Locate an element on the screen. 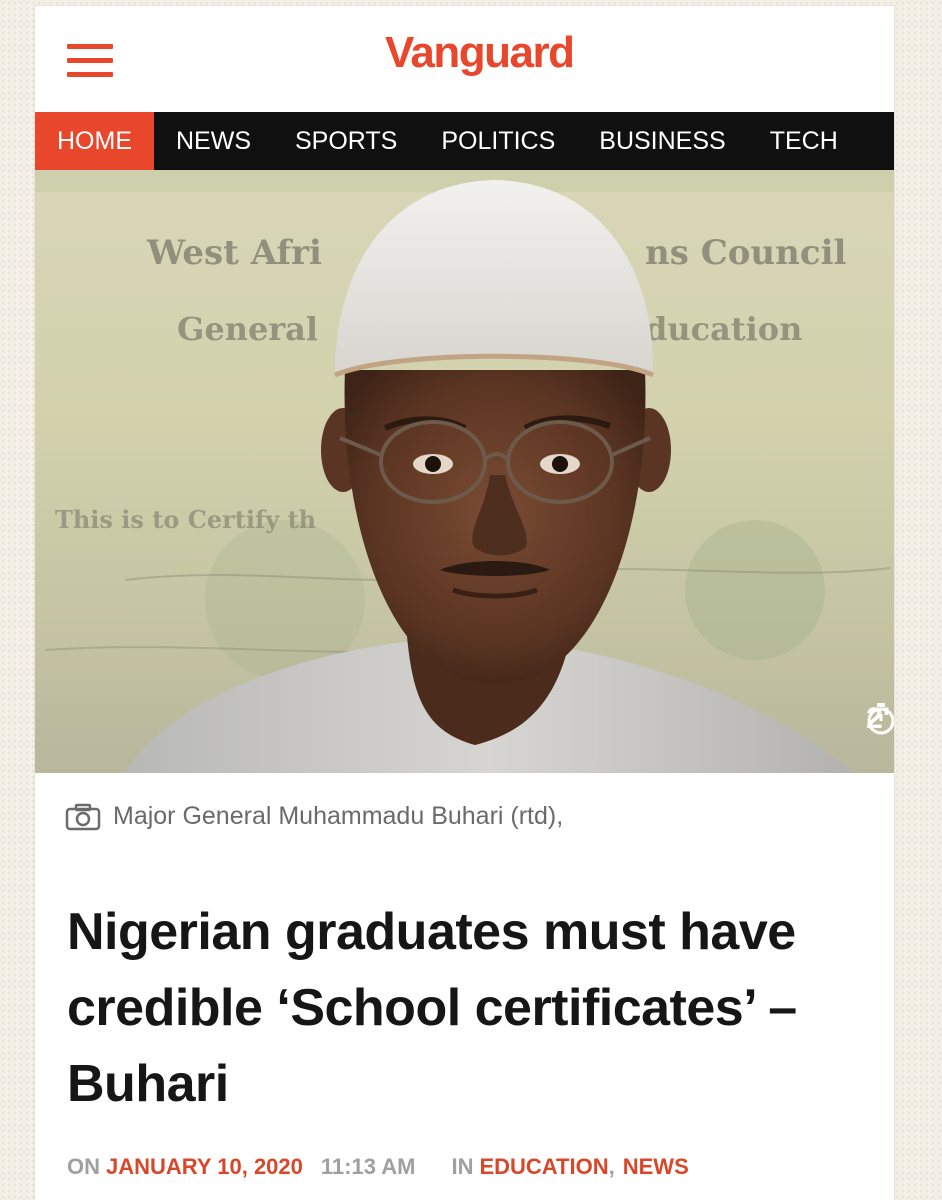  certificate-text-line-2: ns Council is located at coordinates (745, 253).